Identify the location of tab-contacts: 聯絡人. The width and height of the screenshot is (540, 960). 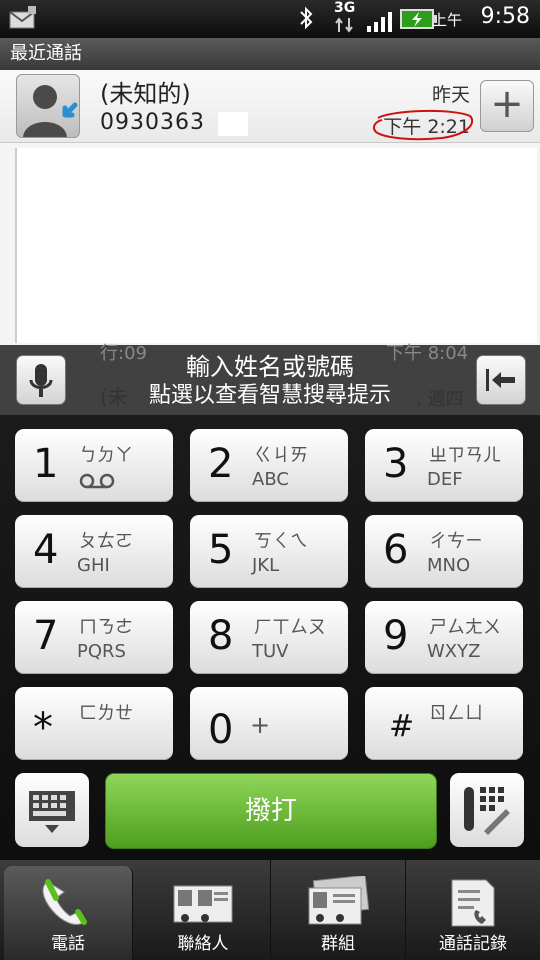
(203, 910).